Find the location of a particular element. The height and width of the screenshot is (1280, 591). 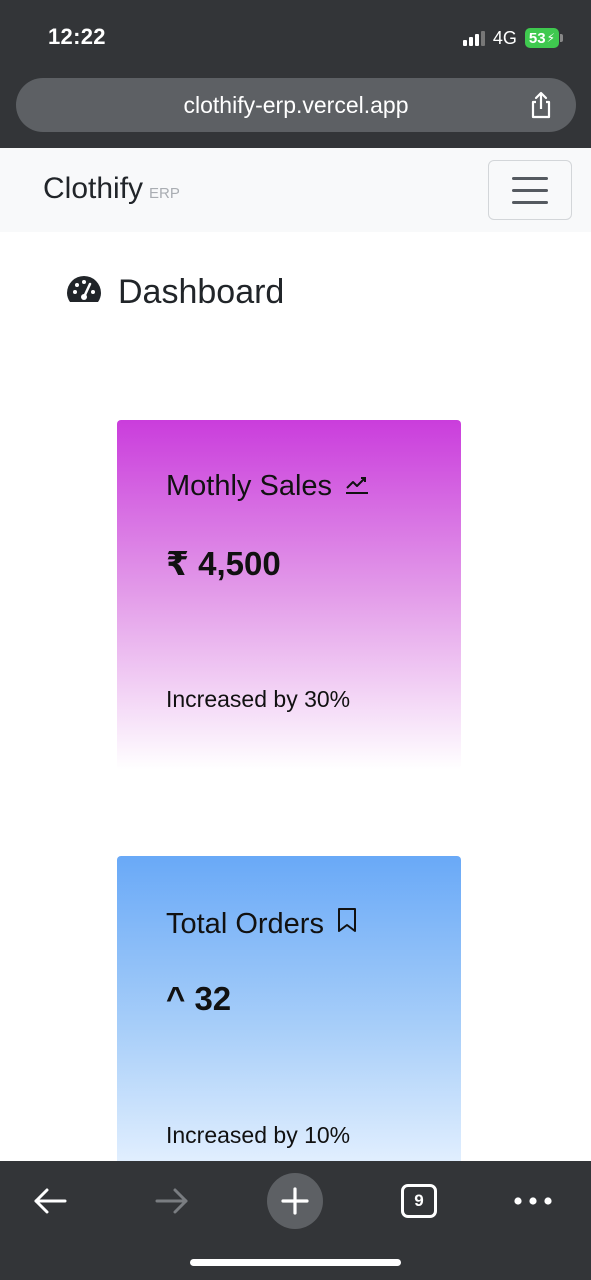

battery-level: 53 is located at coordinates (537, 38).